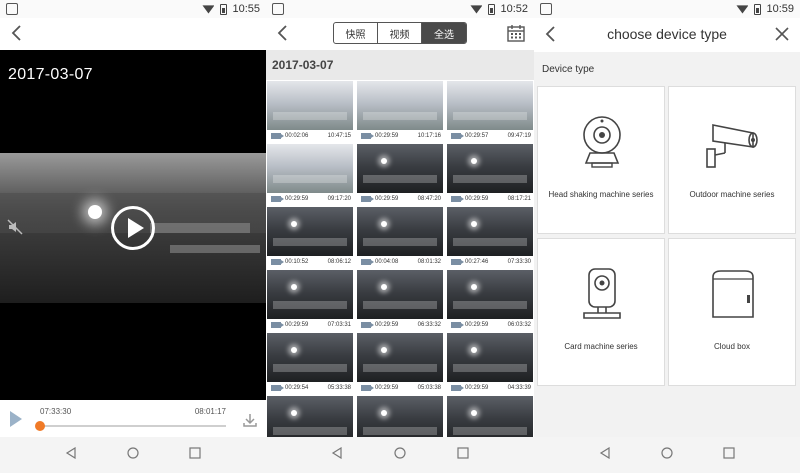 This screenshot has width=800, height=473. I want to click on thumbnail-timestamp: 07:03:31, so click(339, 324).